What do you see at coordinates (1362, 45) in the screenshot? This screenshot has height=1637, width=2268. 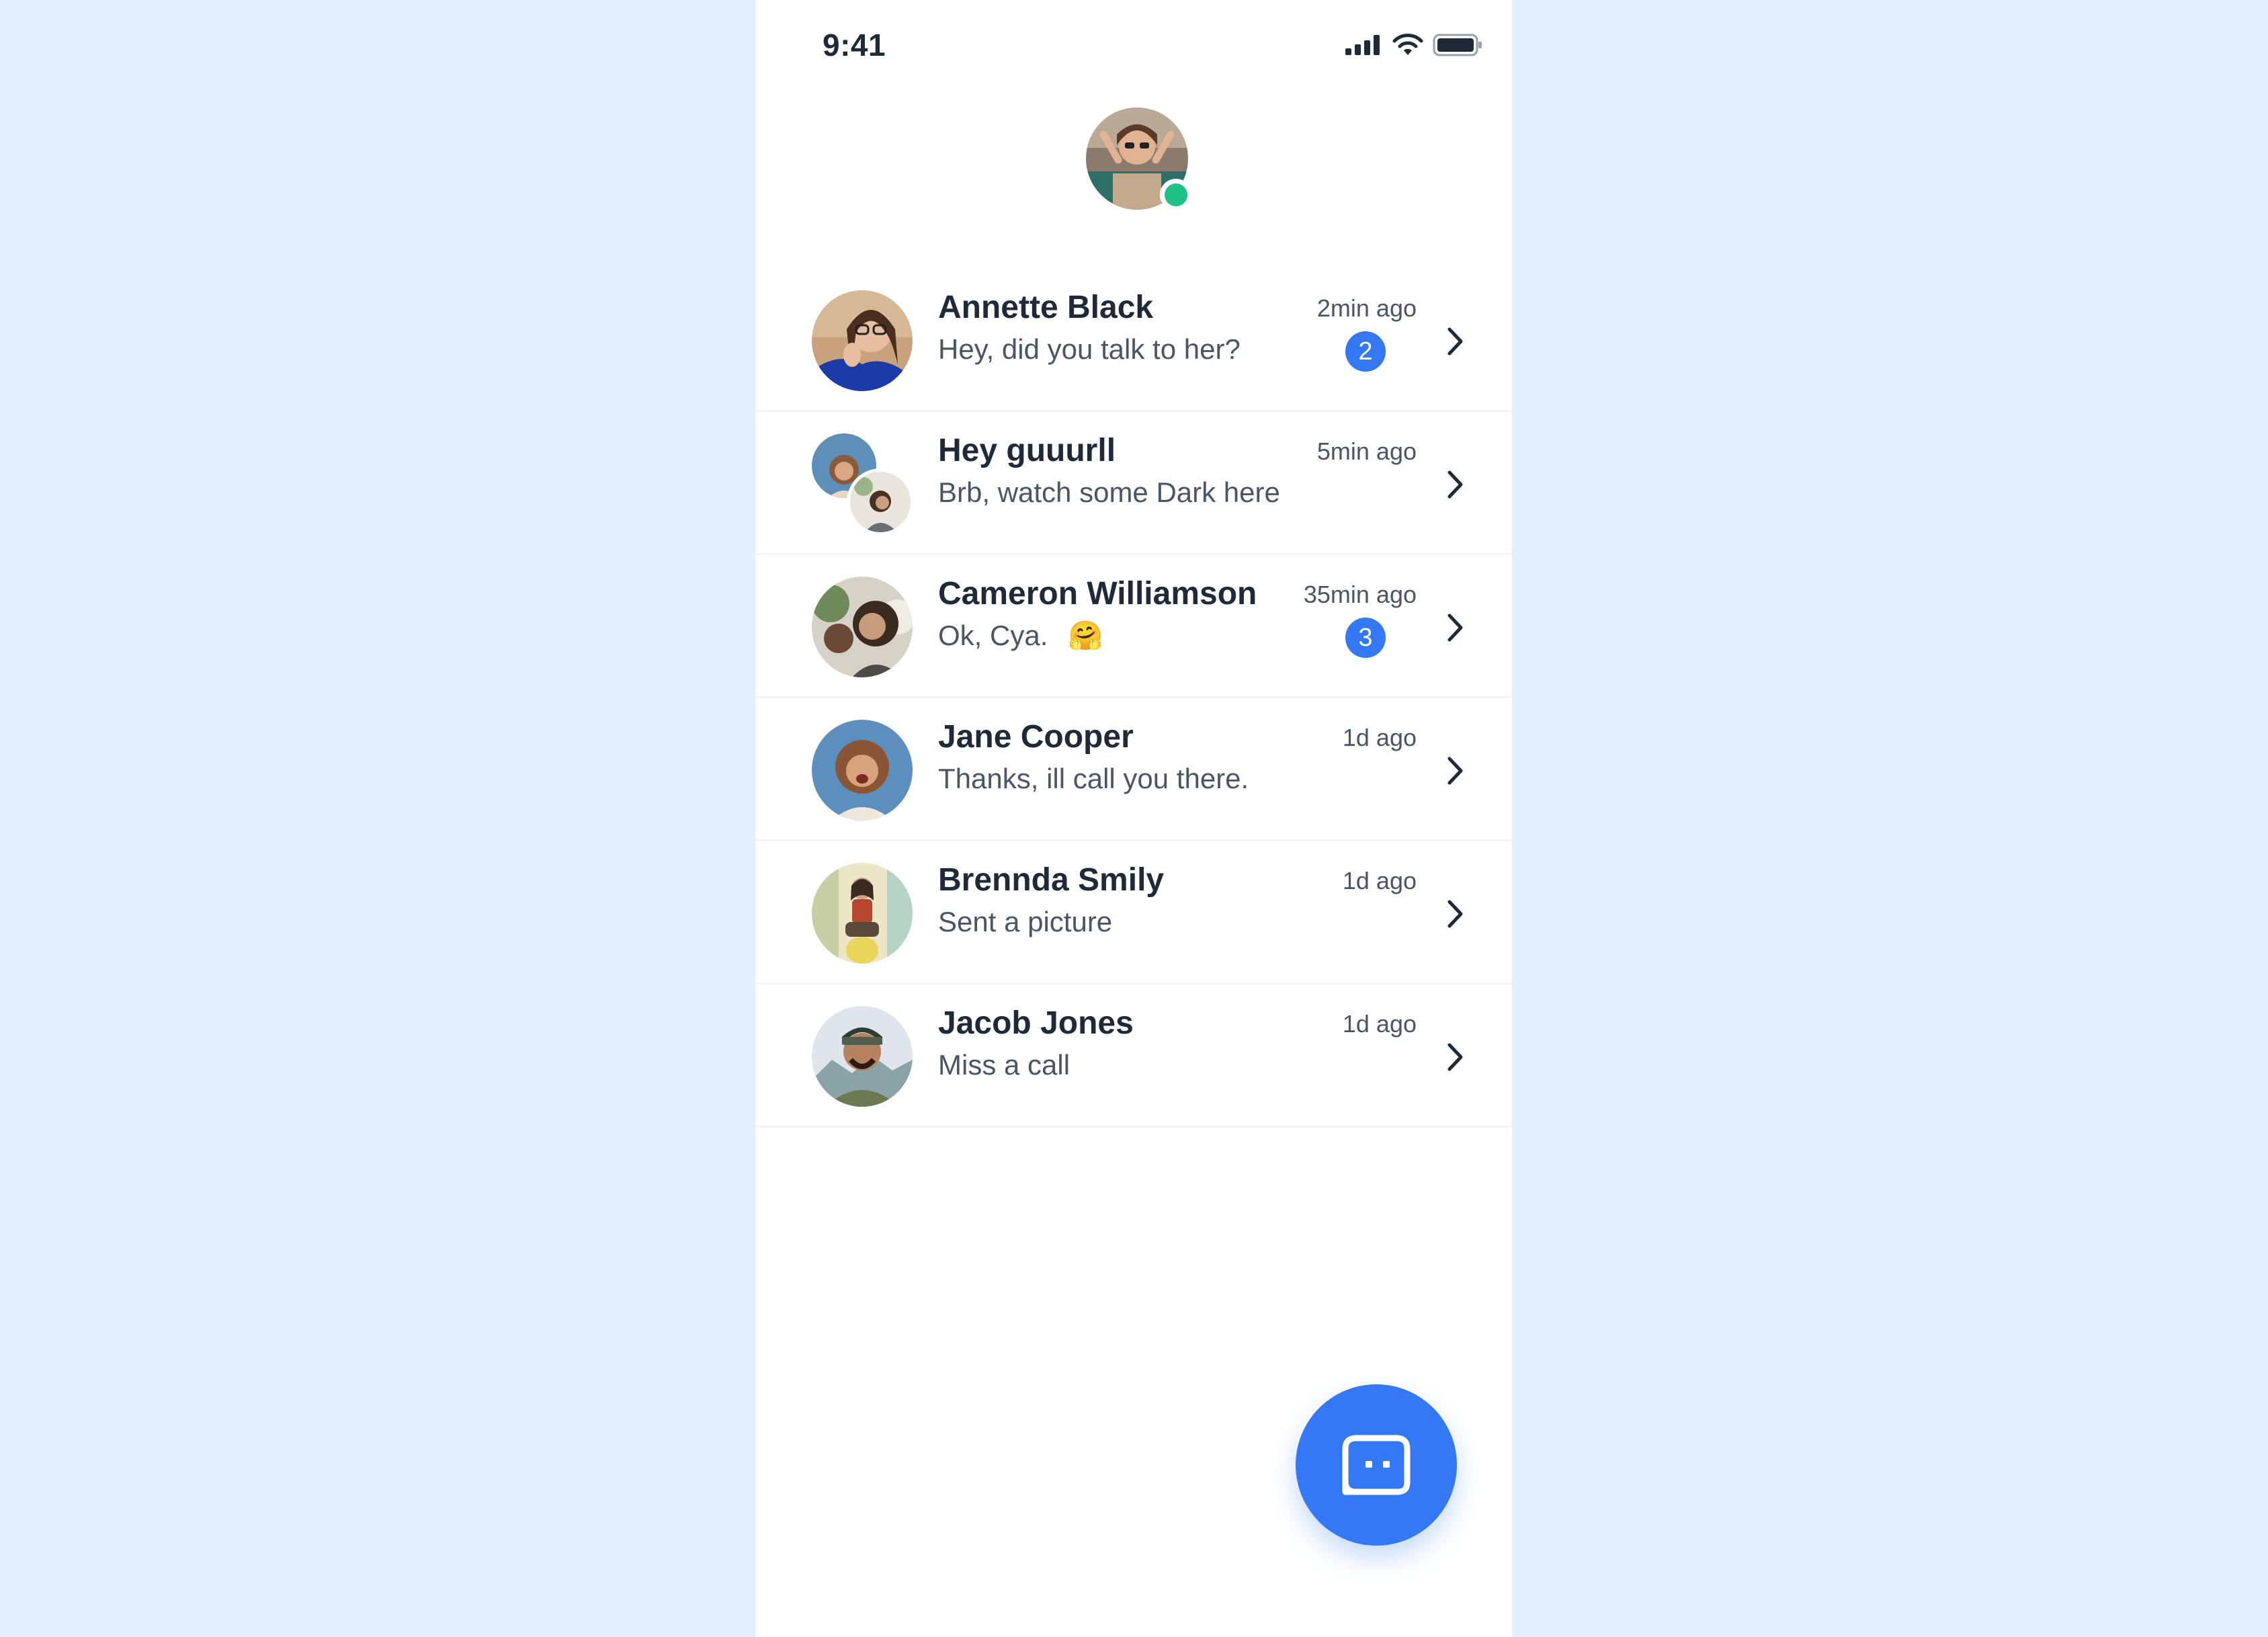 I see `signal-icon` at bounding box center [1362, 45].